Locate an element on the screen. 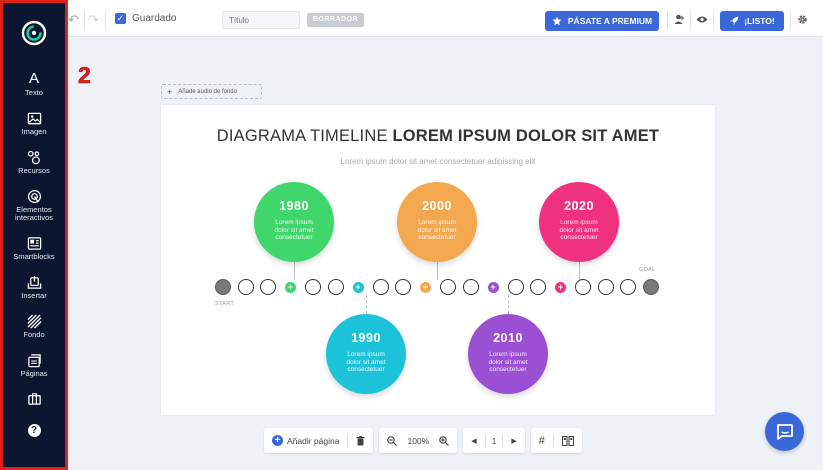  milestone-year: 1990 is located at coordinates (366, 338).